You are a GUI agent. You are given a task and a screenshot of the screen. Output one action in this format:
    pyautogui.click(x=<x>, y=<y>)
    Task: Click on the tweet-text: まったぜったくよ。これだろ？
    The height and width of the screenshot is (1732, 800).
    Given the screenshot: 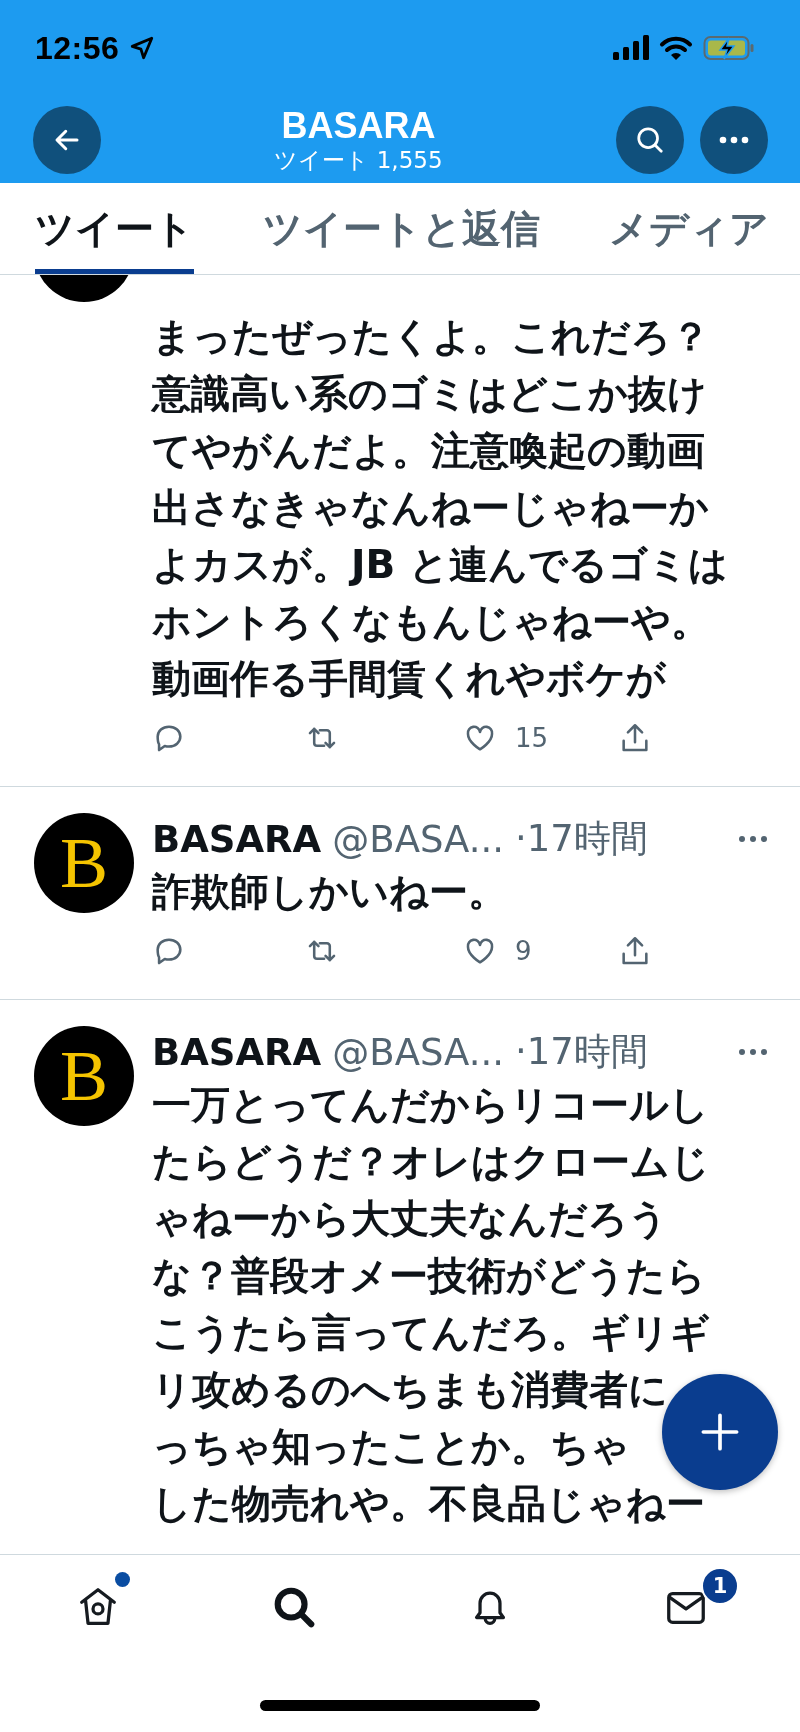 What is the action you would take?
    pyautogui.click(x=431, y=337)
    